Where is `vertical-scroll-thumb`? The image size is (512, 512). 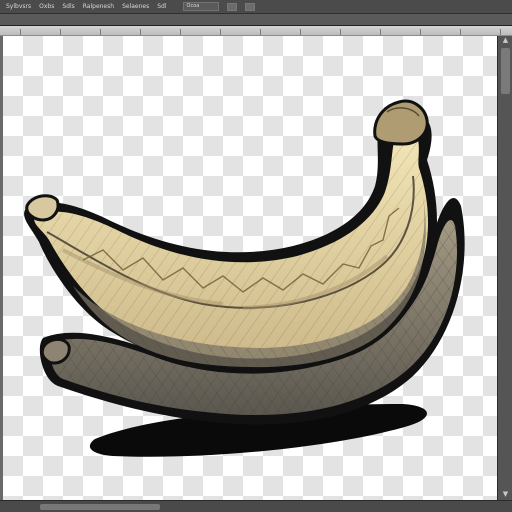 vertical-scroll-thumb is located at coordinates (505, 71).